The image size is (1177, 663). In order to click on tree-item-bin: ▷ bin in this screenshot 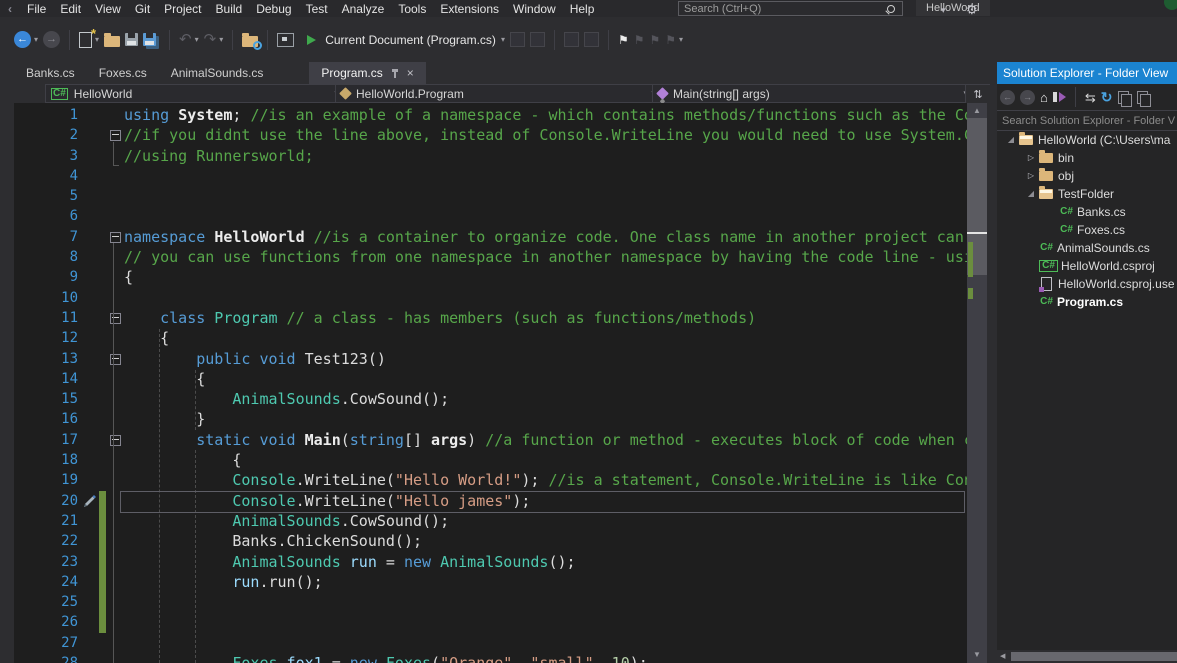, I will do `click(1087, 158)`.